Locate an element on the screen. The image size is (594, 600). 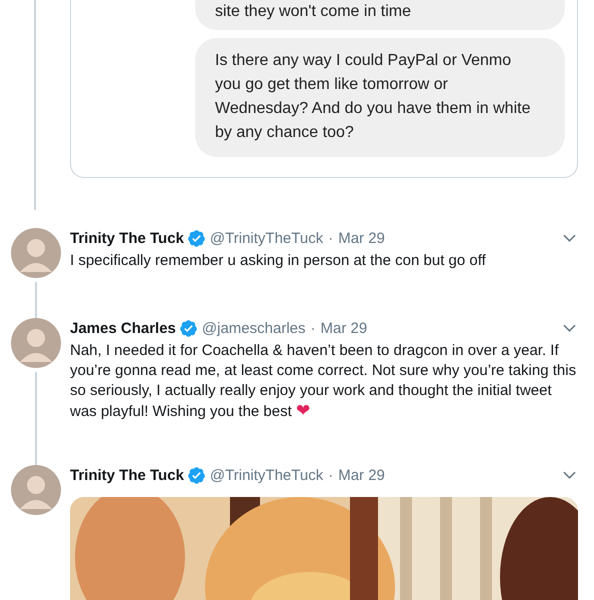
user-handle: @jamescharles is located at coordinates (254, 328).